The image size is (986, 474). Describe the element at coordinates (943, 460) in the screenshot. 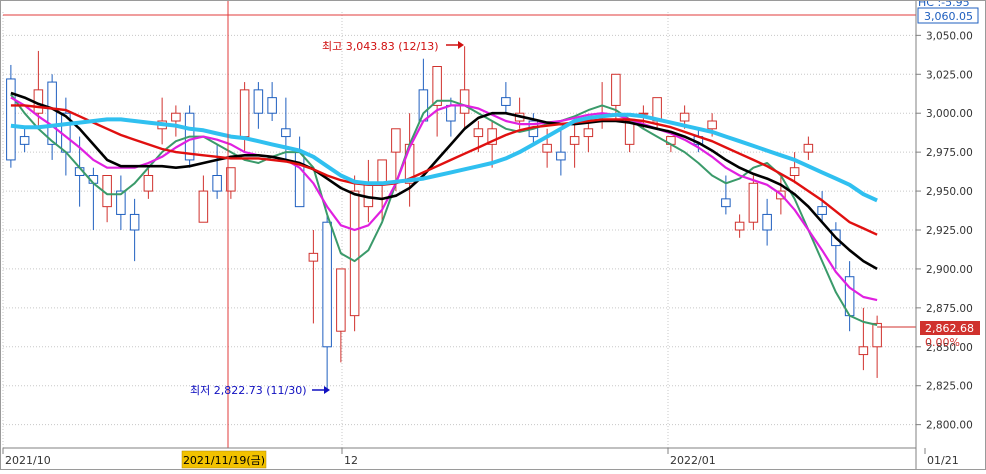

I see `x-tick-label: 01/21` at that location.